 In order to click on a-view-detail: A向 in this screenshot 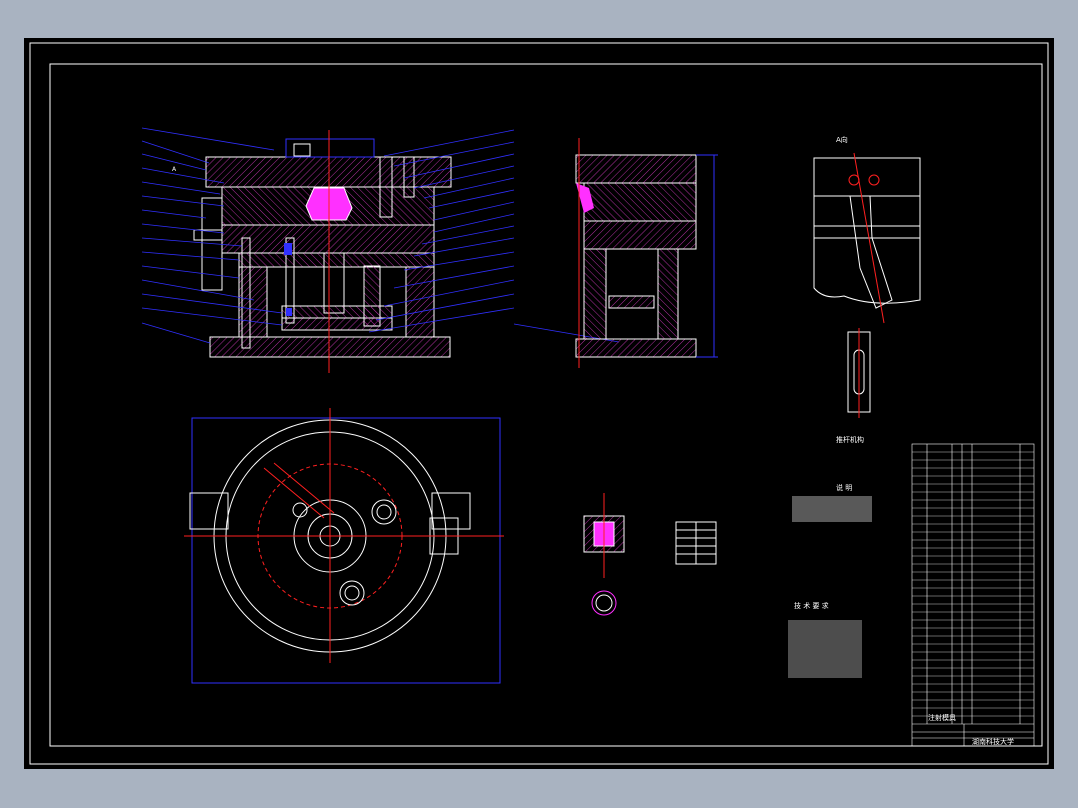, I will do `click(867, 229)`.